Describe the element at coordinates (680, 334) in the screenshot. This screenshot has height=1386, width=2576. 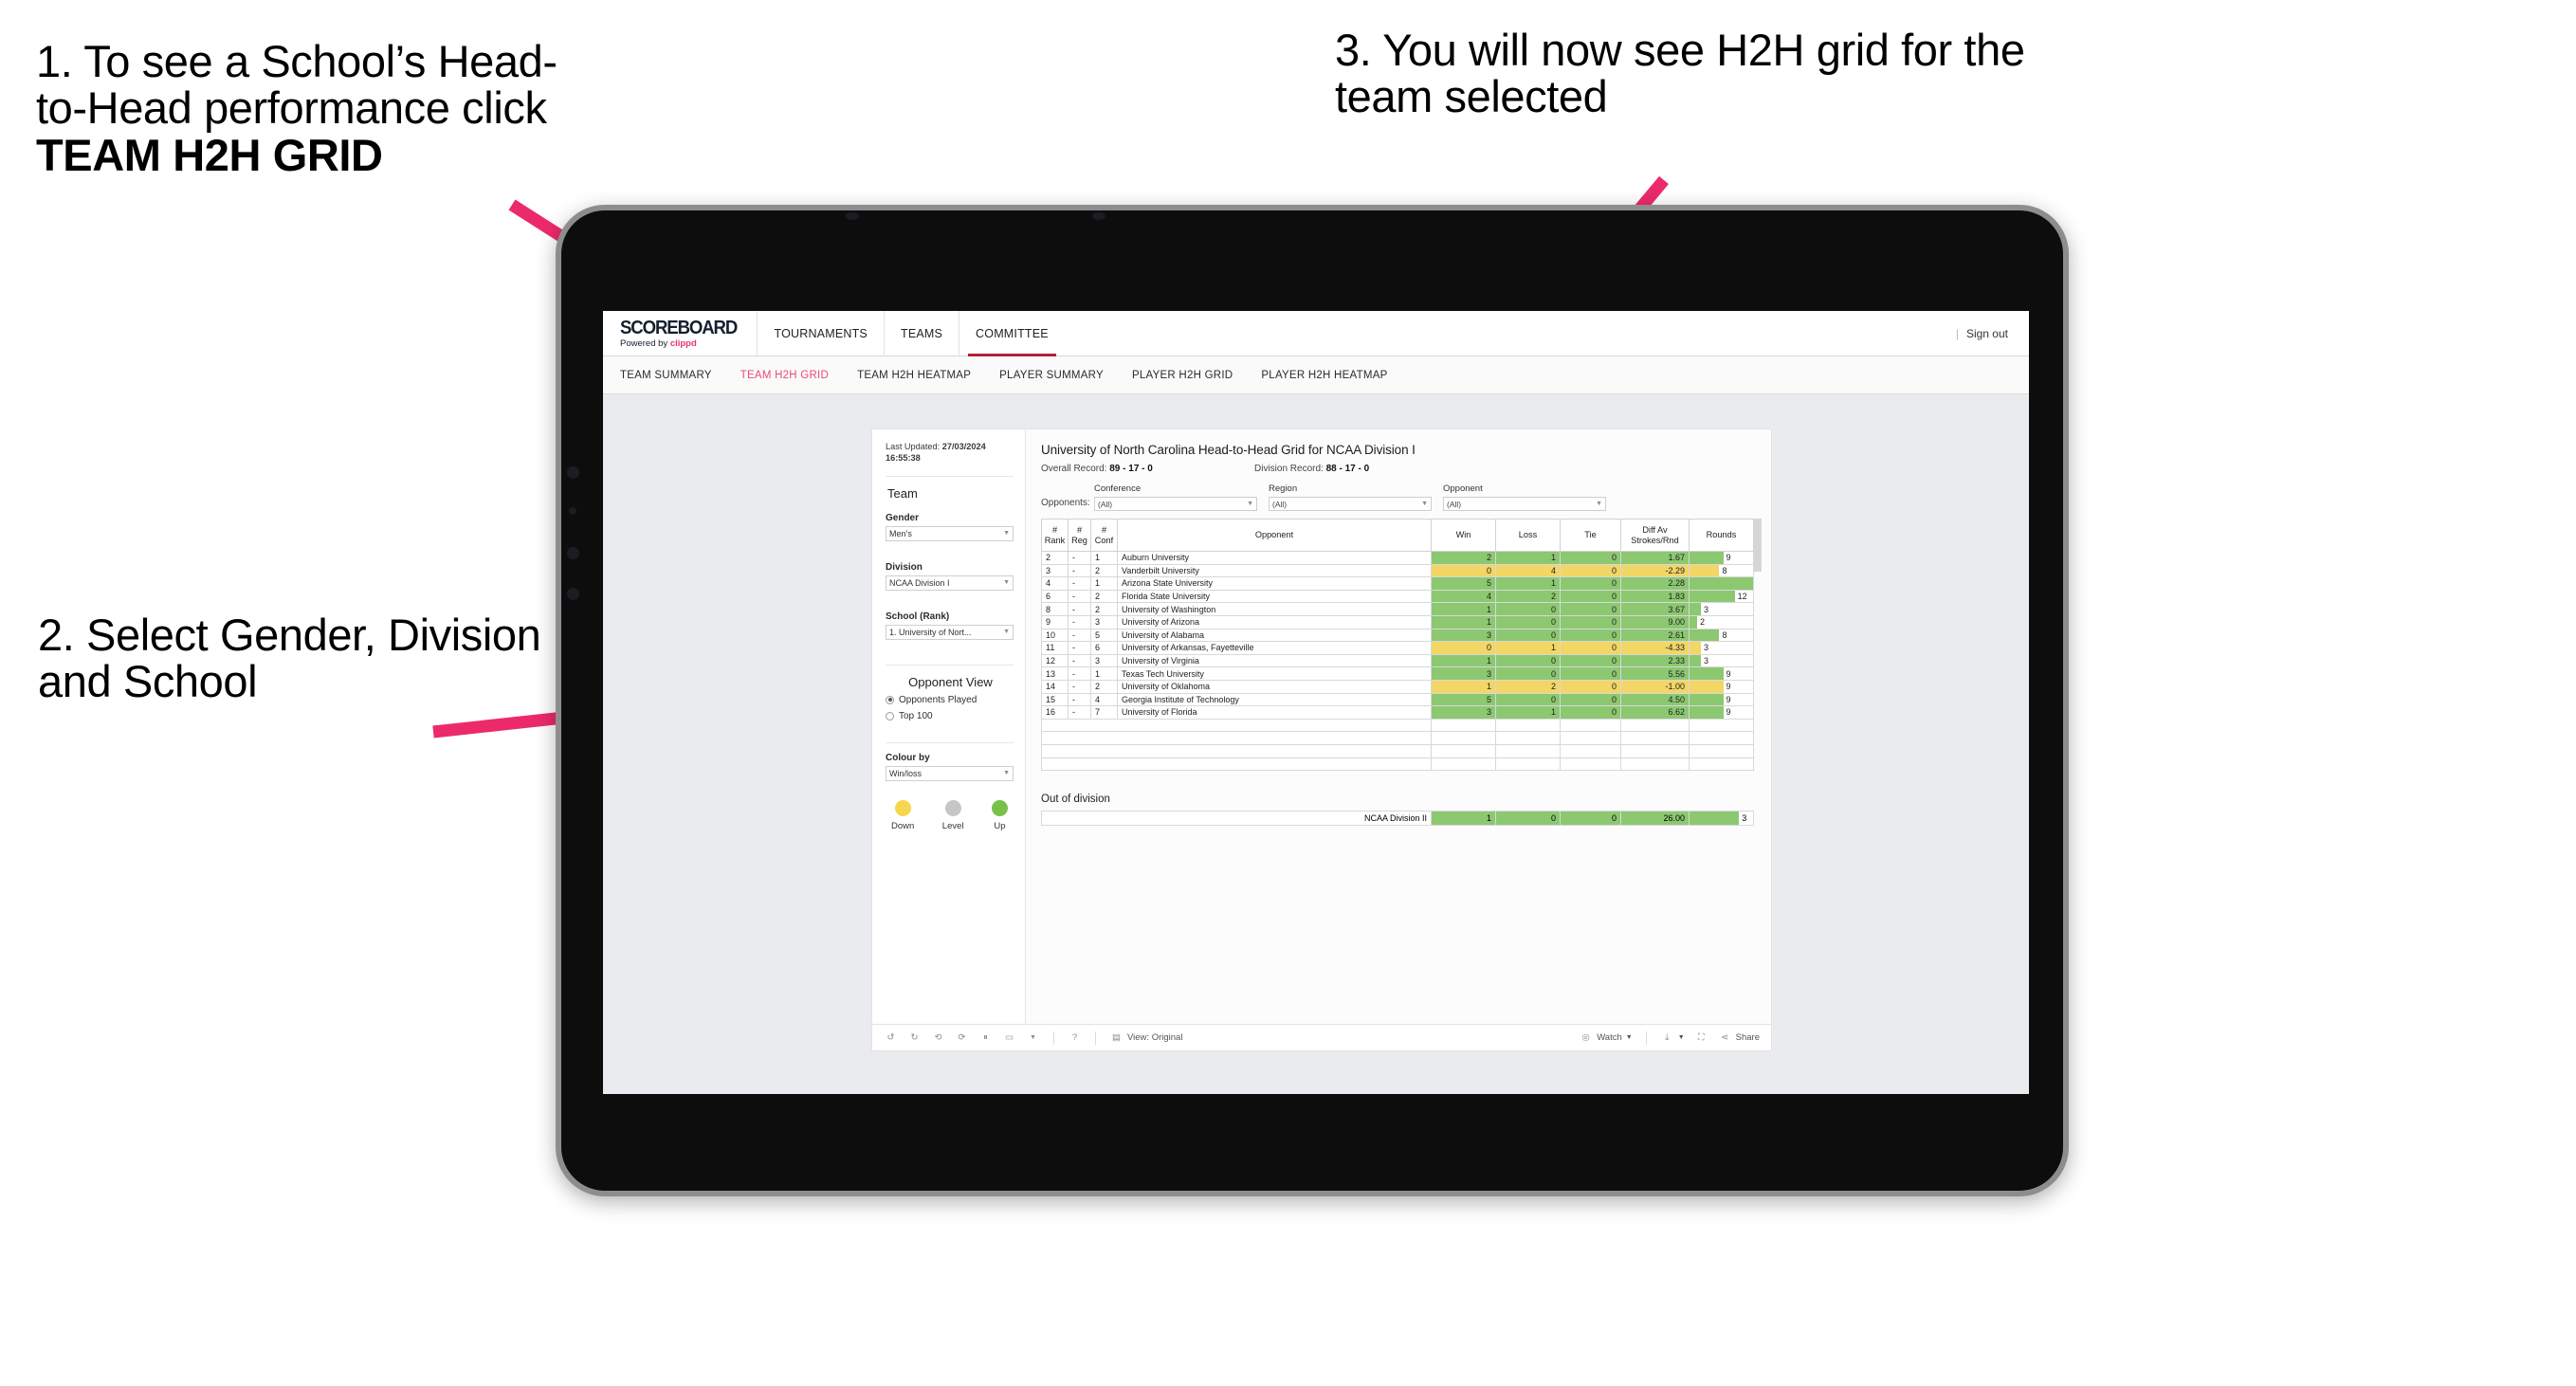
I see `scoreboard-logo: SCOREBOARD Powered by clippd` at that location.